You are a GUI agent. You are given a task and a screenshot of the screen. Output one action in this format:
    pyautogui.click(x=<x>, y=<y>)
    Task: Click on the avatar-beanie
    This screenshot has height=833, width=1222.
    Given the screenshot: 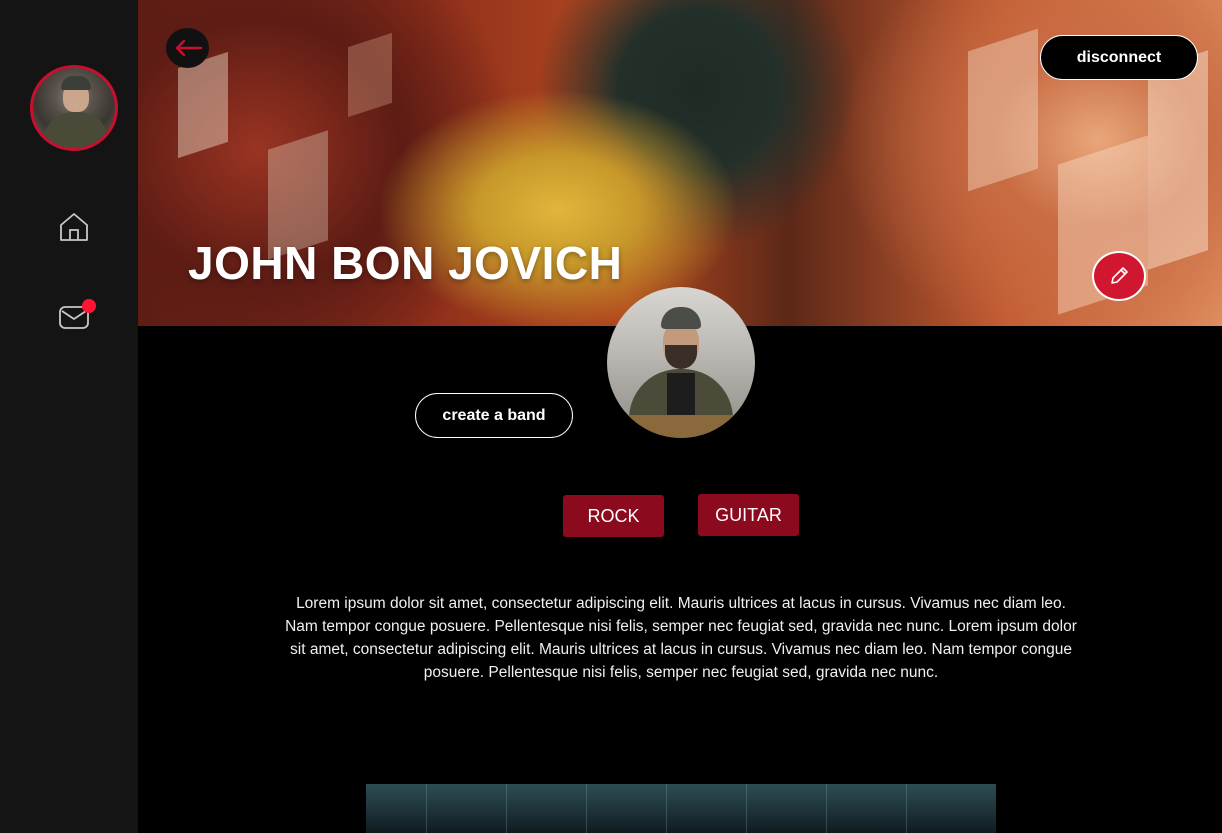 What is the action you would take?
    pyautogui.click(x=76, y=83)
    